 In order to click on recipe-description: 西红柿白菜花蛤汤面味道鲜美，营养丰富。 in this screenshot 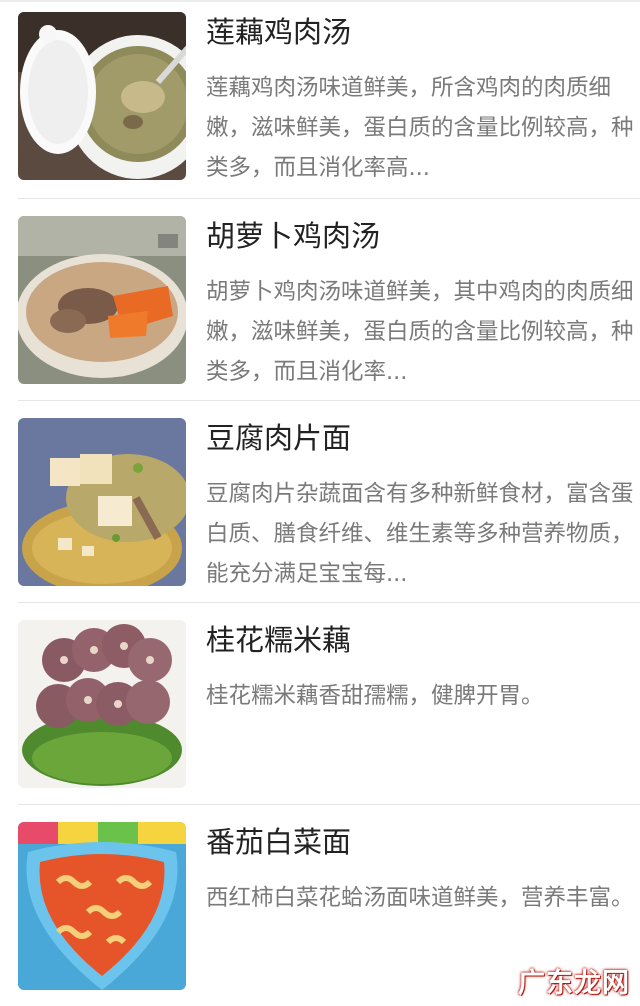, I will do `click(420, 898)`.